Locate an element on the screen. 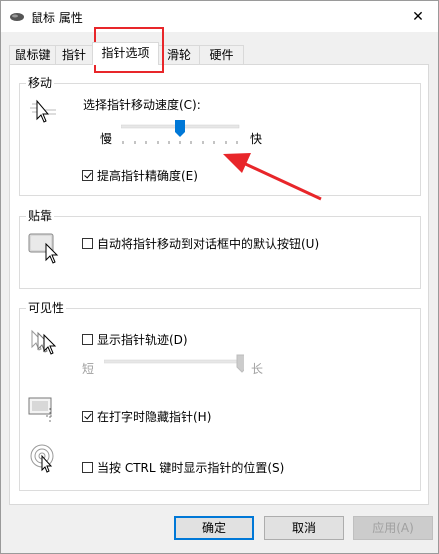  close-icon: ✕ is located at coordinates (418, 16).